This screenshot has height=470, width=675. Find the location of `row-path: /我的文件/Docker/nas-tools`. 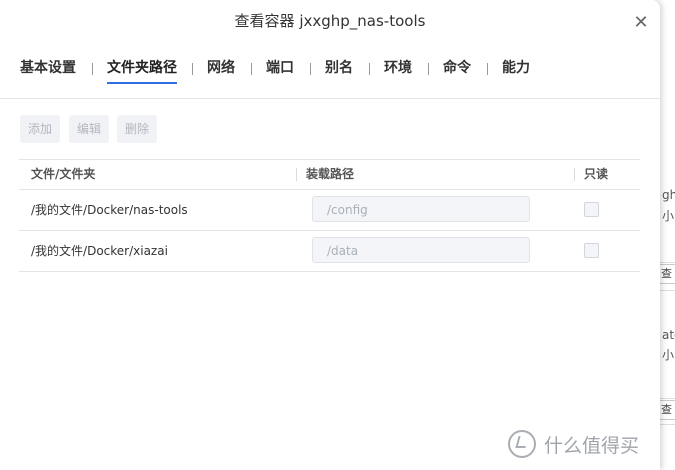

row-path: /我的文件/Docker/nas-tools is located at coordinates (109, 210).